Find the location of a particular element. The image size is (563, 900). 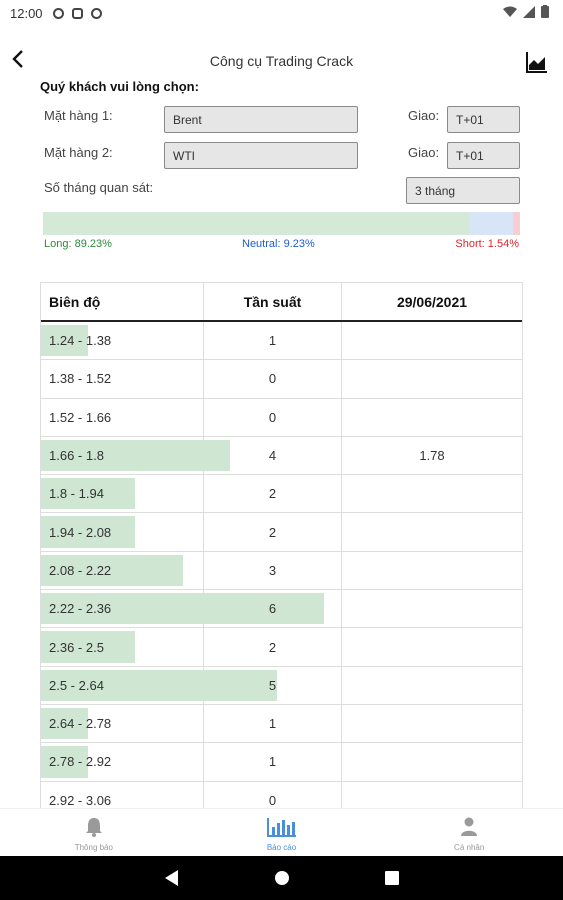

frequency-cell: 4 is located at coordinates (273, 455).